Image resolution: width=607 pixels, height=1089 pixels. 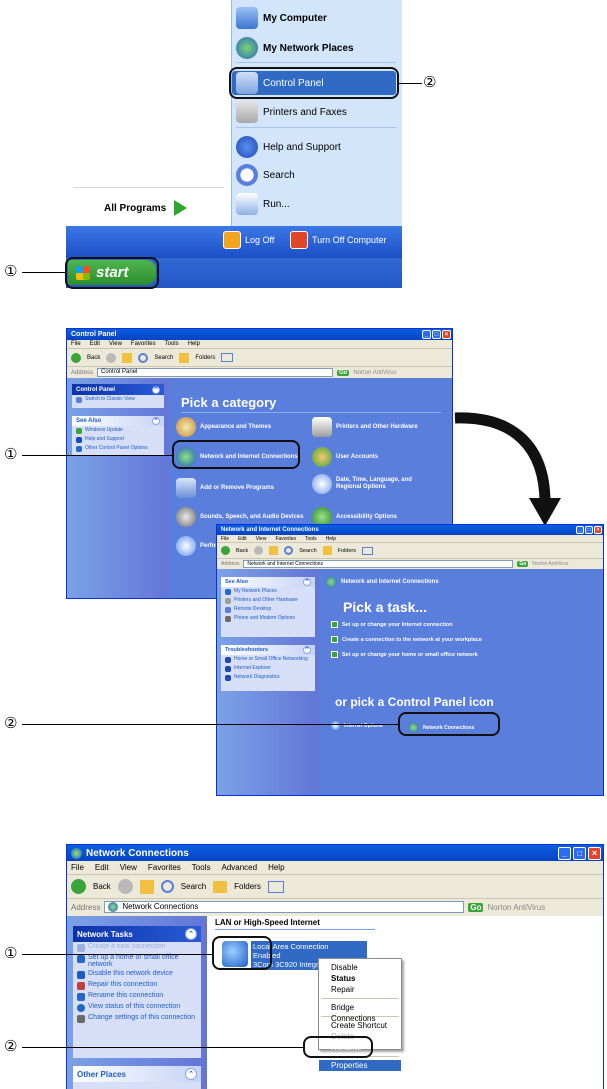 What do you see at coordinates (268, 668) in the screenshot?
I see `internet-explorer-link: Internet Explorer` at bounding box center [268, 668].